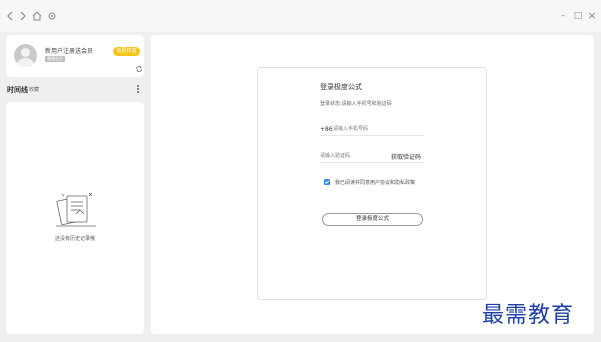 This screenshot has height=342, width=601. Describe the element at coordinates (341, 87) in the screenshot. I see `login-title: 登录极度公式` at that location.